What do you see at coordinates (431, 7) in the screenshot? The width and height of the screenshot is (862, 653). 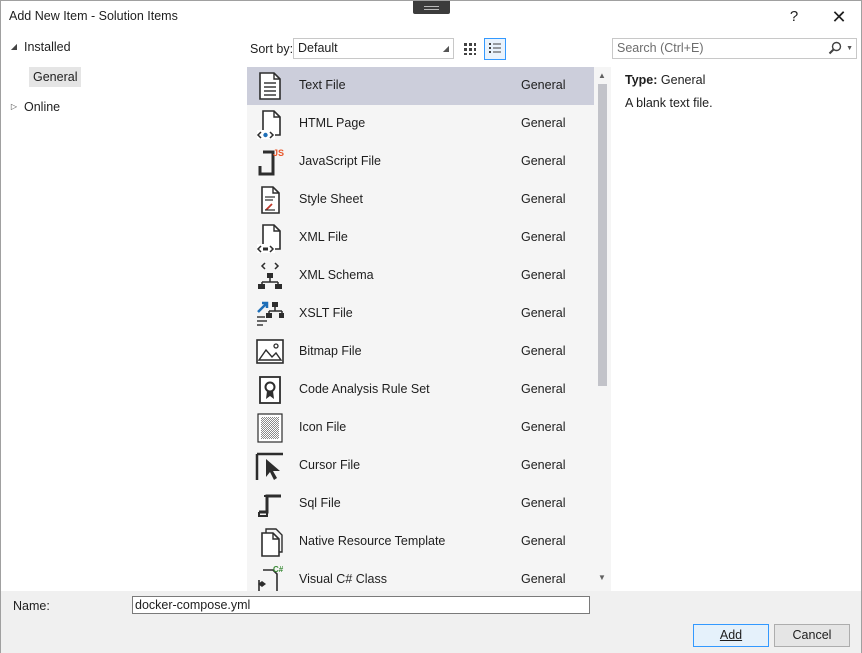 I see `drag-grip-icon` at bounding box center [431, 7].